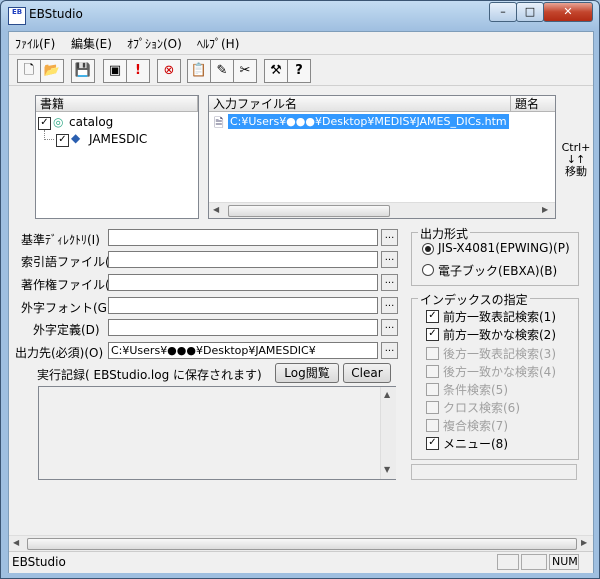 The height and width of the screenshot is (579, 600). What do you see at coordinates (568, 12) in the screenshot?
I see `close-button: ✕` at bounding box center [568, 12].